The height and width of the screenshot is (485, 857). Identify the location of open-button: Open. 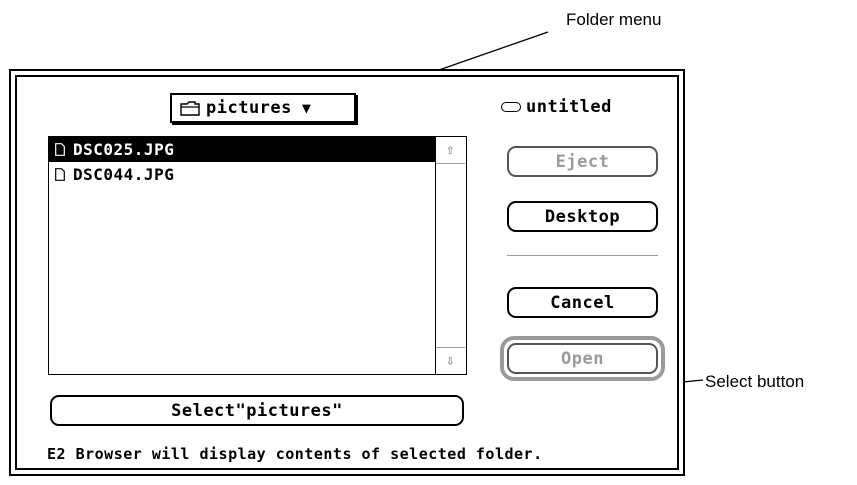
(582, 358).